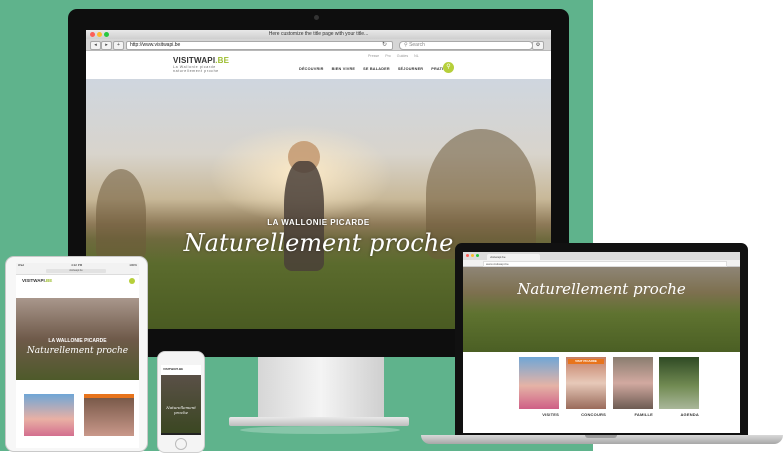 This screenshot has width=783, height=453. I want to click on search-placeholder: Search, so click(417, 45).